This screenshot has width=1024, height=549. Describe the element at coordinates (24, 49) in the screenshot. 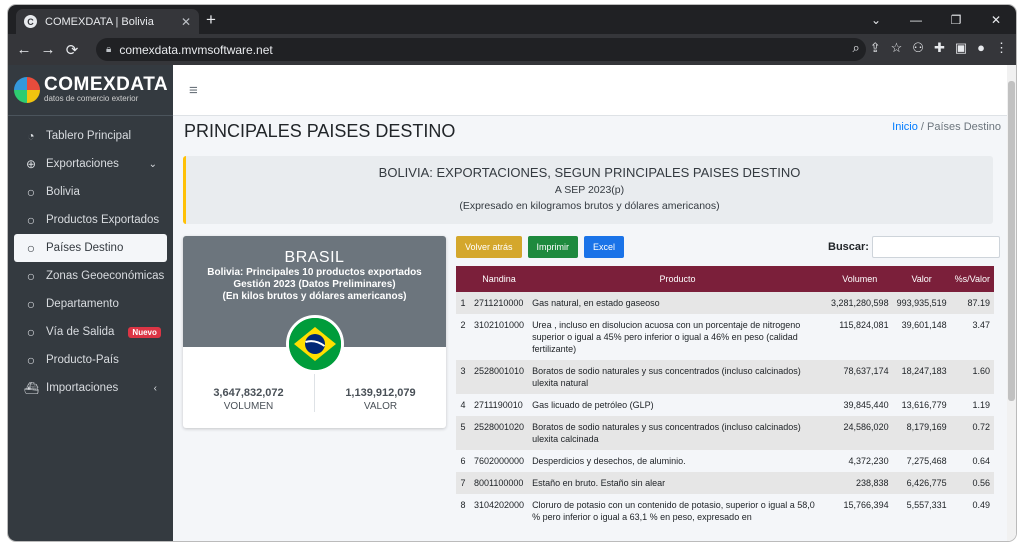

I see `back-arrow-icon: ←` at that location.